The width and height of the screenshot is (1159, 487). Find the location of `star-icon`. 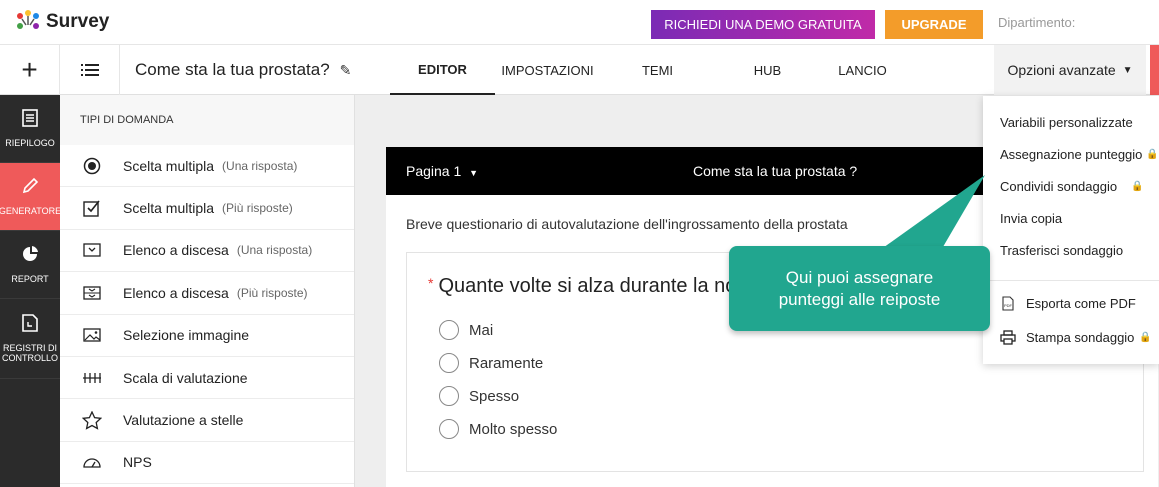

star-icon is located at coordinates (92, 420).